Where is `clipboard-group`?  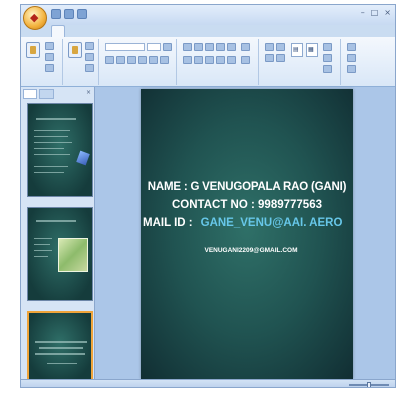 clipboard-group is located at coordinates (43, 62).